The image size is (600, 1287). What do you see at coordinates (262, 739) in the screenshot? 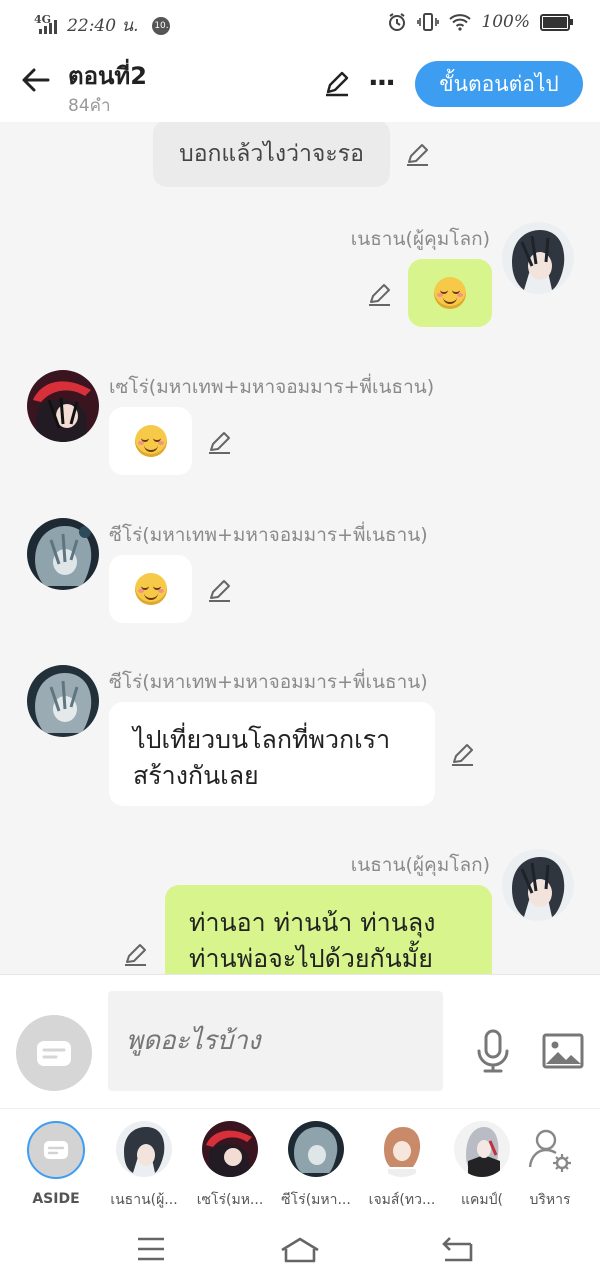
I see `message-text-line: ไปเที่ยวบนโลกที่พวกเรา` at bounding box center [262, 739].